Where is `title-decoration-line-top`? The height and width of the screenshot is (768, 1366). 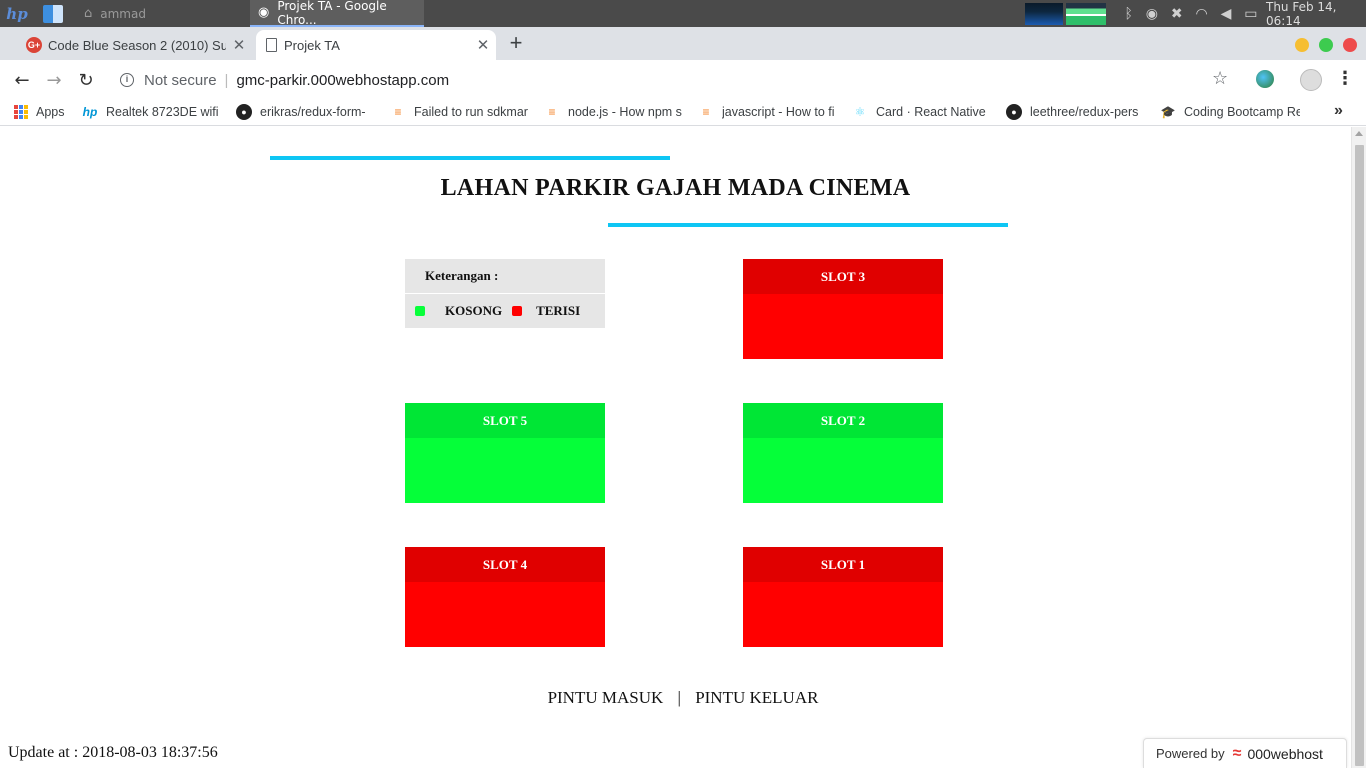 title-decoration-line-top is located at coordinates (470, 158).